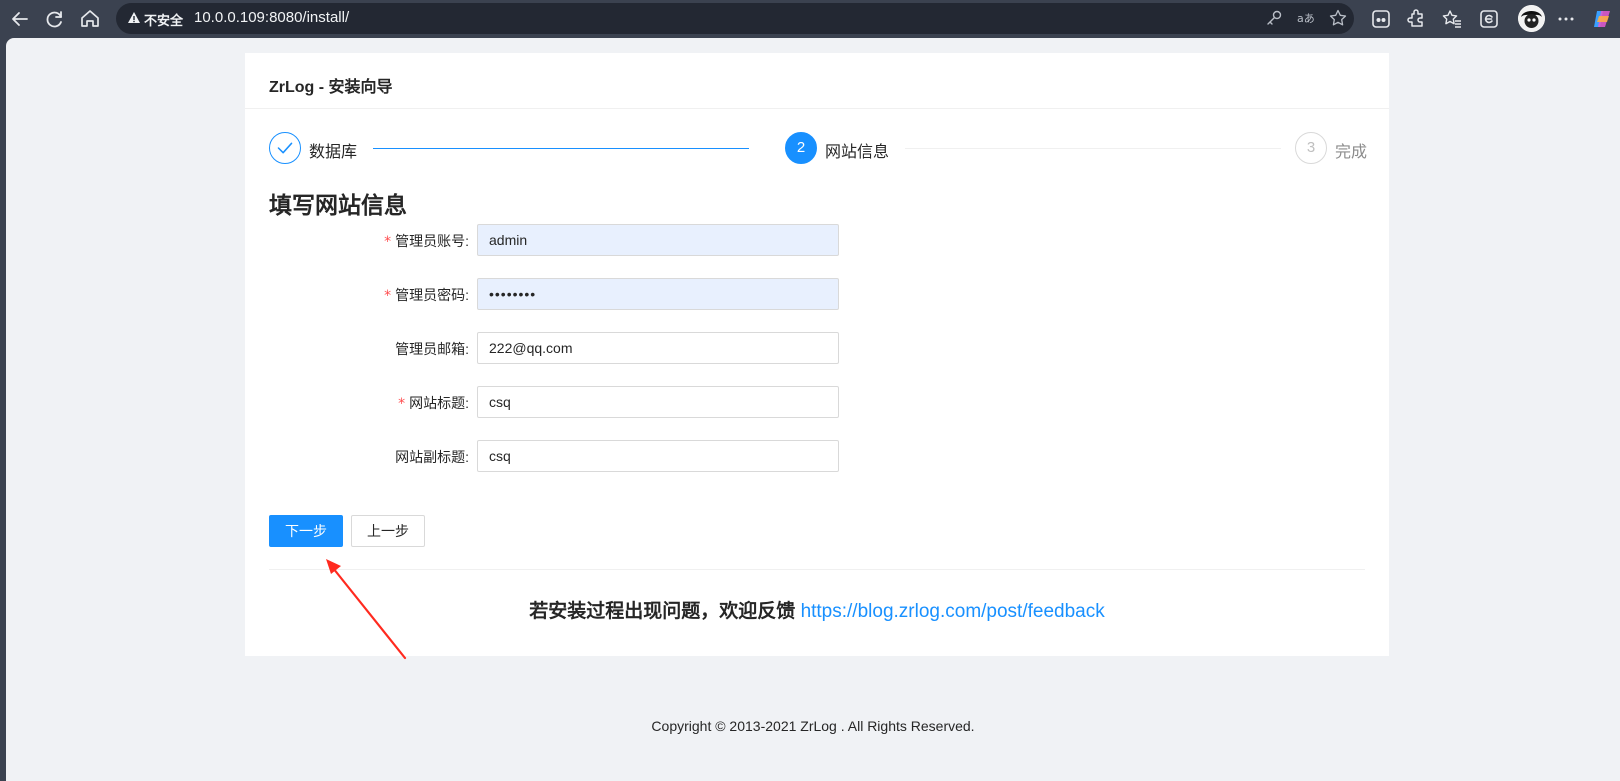 Image resolution: width=1620 pixels, height=781 pixels. What do you see at coordinates (388, 531) in the screenshot?
I see `prev-step-button: 上一步` at bounding box center [388, 531].